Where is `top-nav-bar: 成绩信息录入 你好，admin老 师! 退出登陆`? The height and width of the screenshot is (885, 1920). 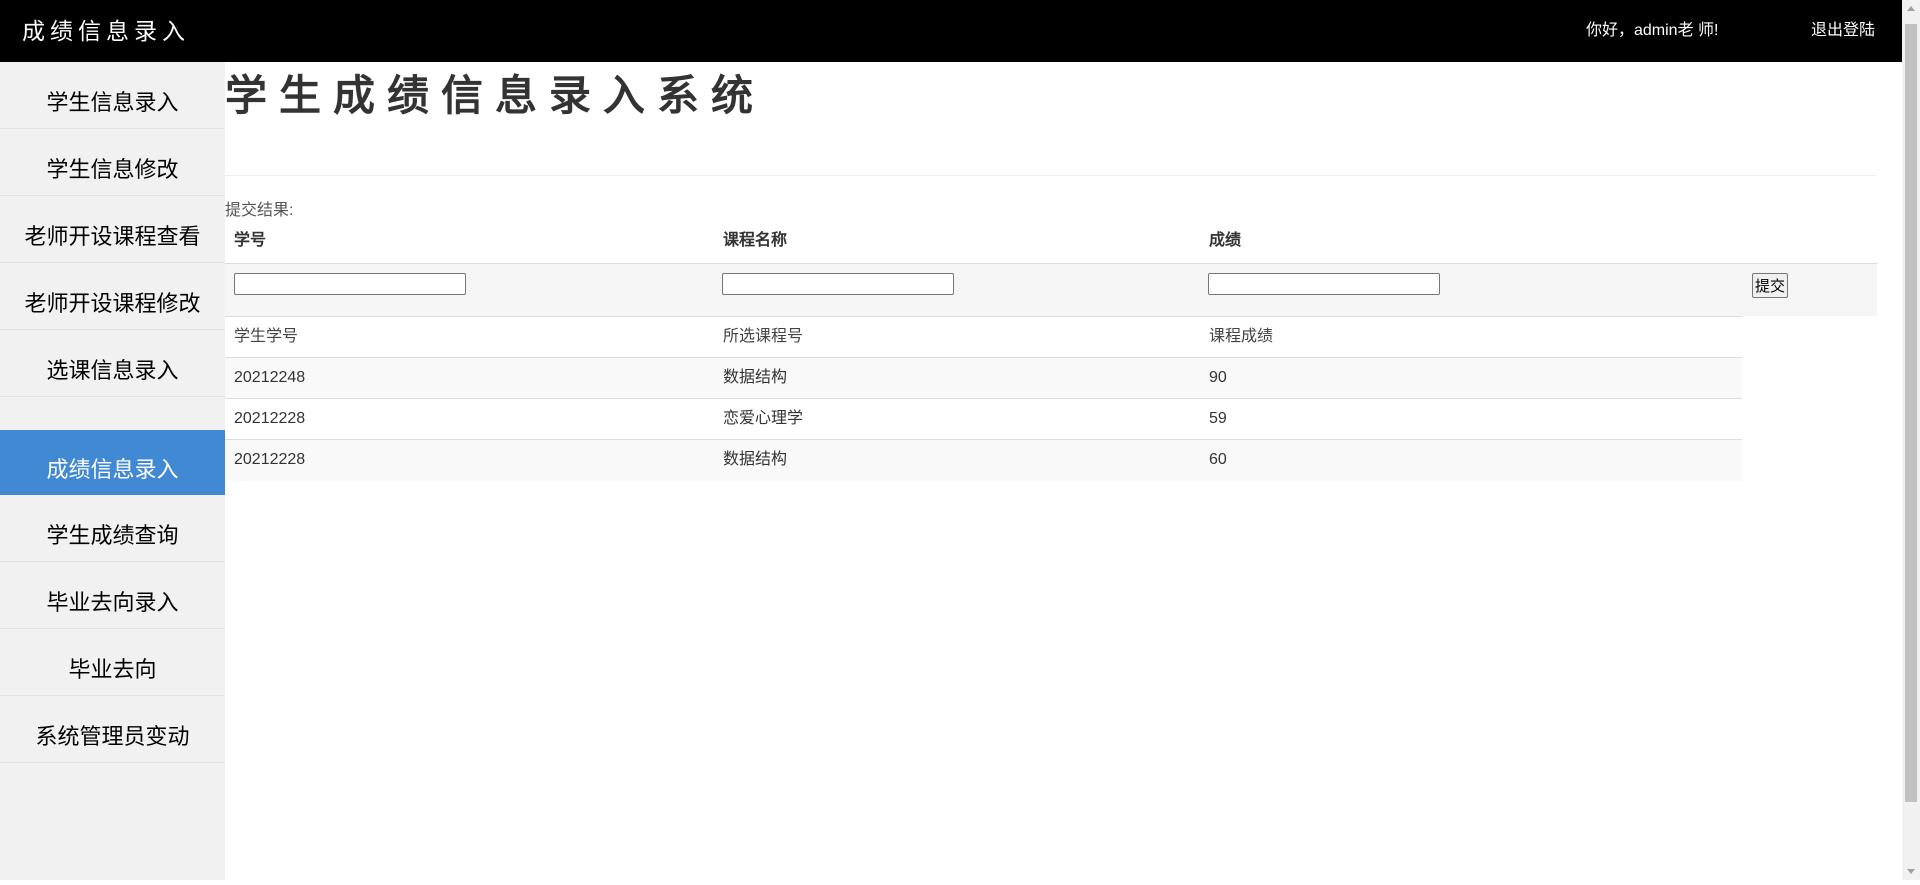
top-nav-bar: 成绩信息录入 你好，admin老 师! 退出登陆 is located at coordinates (951, 31).